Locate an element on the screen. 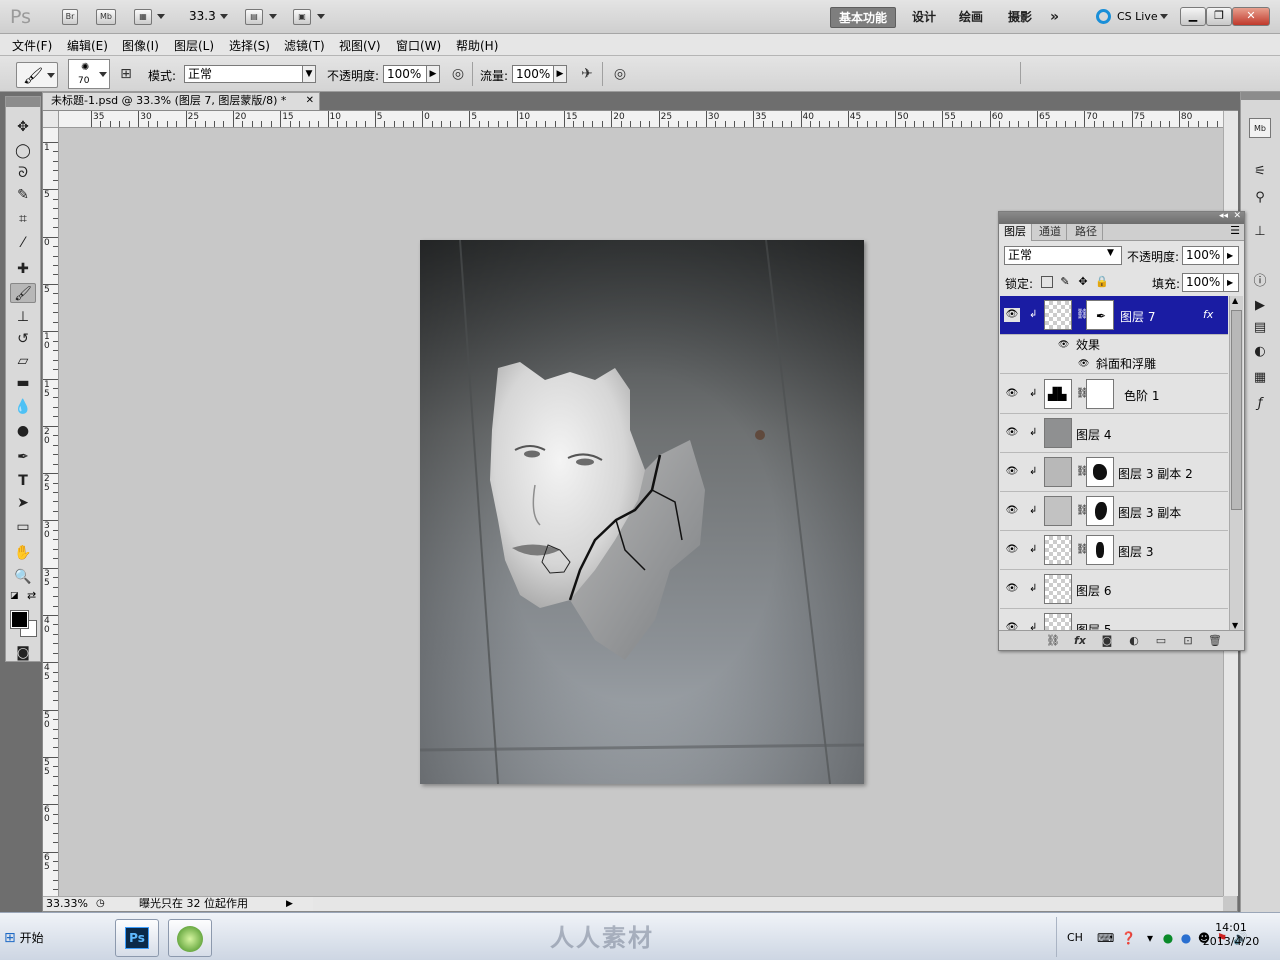  workspace-painting: 绘画 is located at coordinates (971, 17).